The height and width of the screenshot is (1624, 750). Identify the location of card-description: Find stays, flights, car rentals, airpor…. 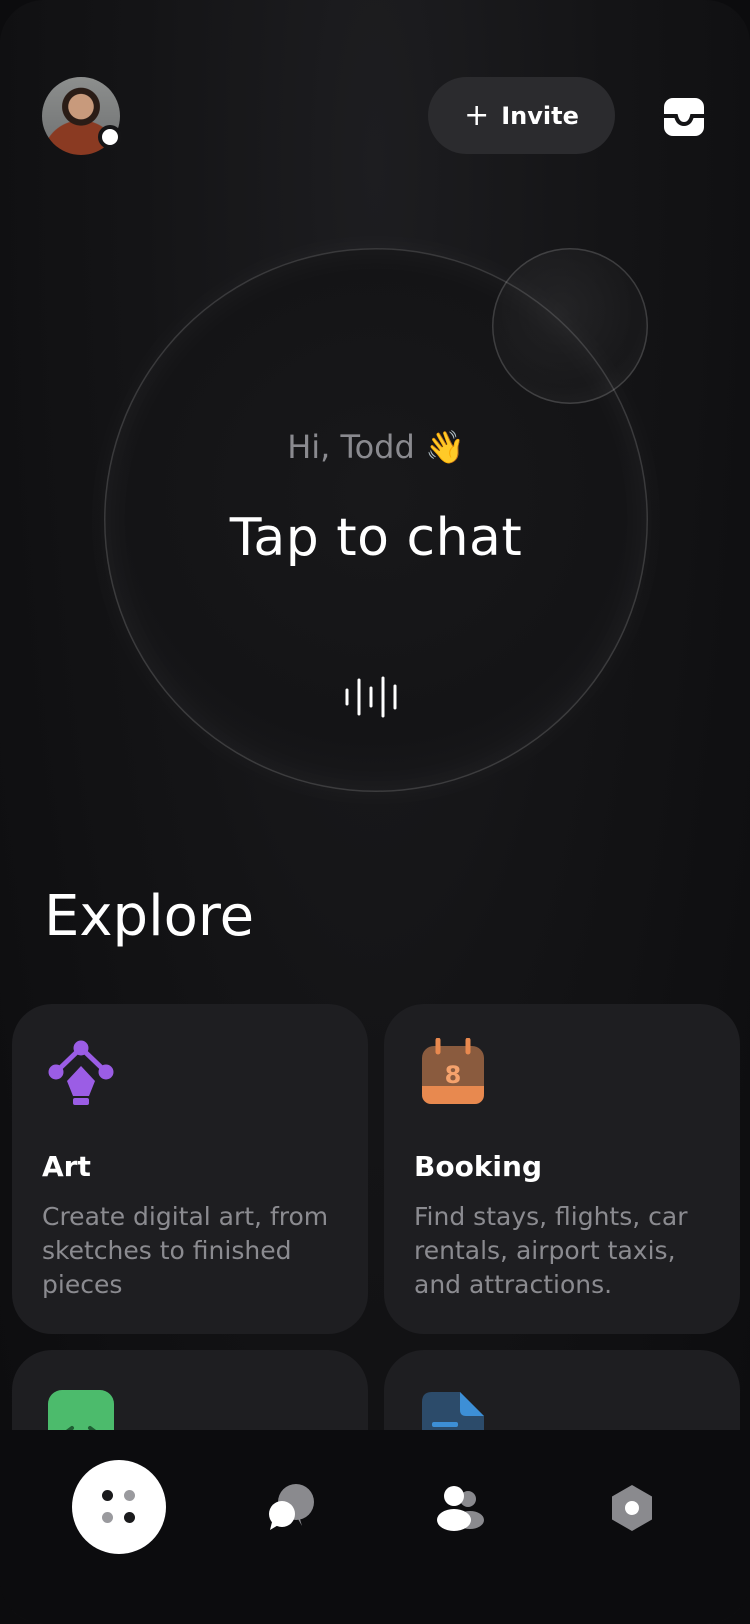
(551, 1250).